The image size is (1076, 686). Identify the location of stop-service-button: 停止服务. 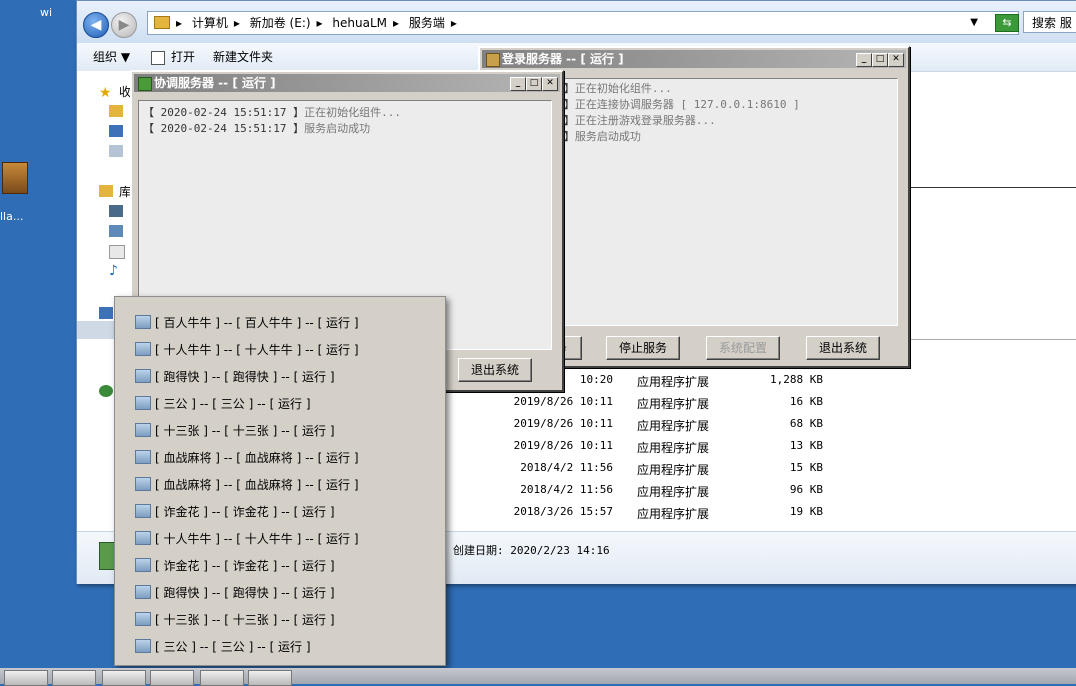
(643, 348).